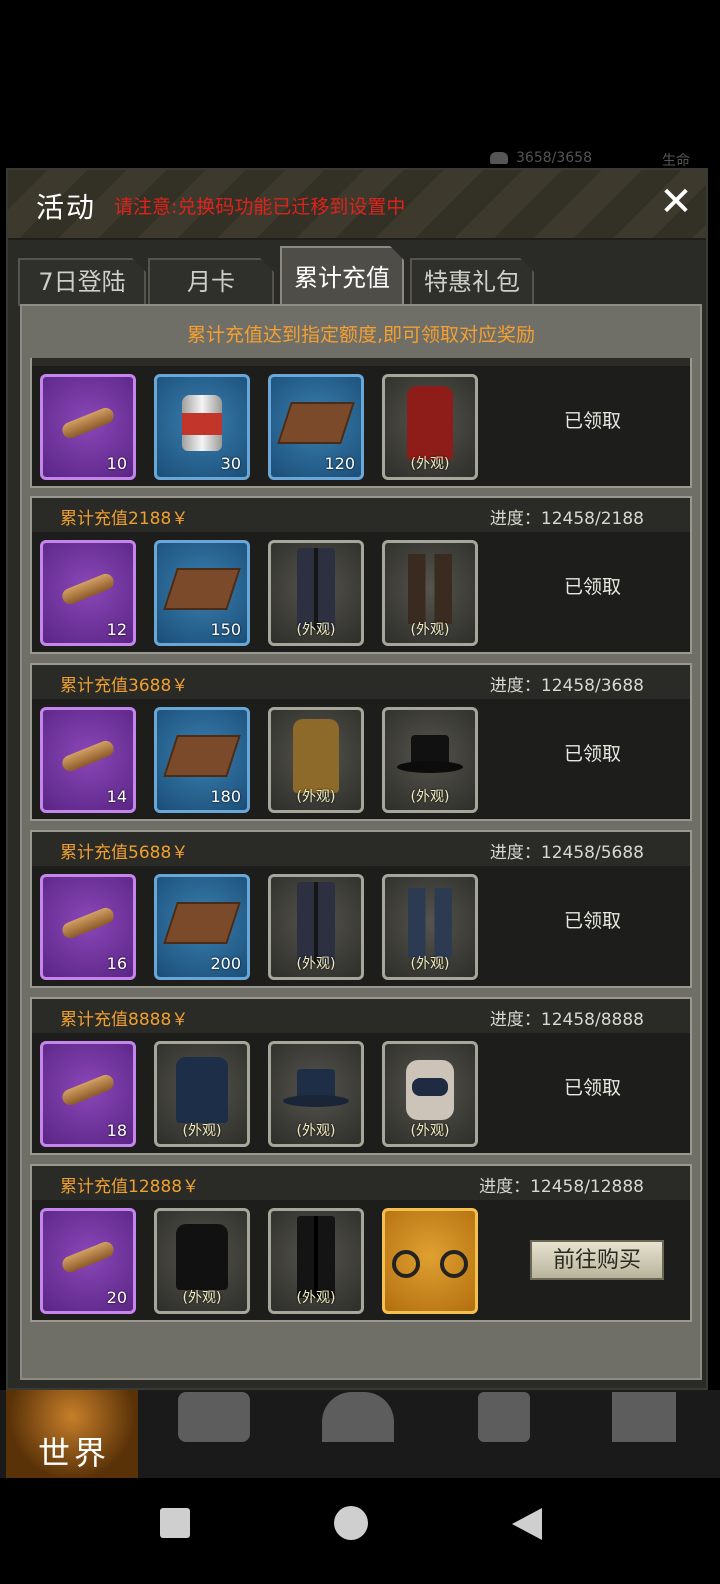 The width and height of the screenshot is (720, 1584). Describe the element at coordinates (66, 207) in the screenshot. I see `dialog-title: 活动` at that location.